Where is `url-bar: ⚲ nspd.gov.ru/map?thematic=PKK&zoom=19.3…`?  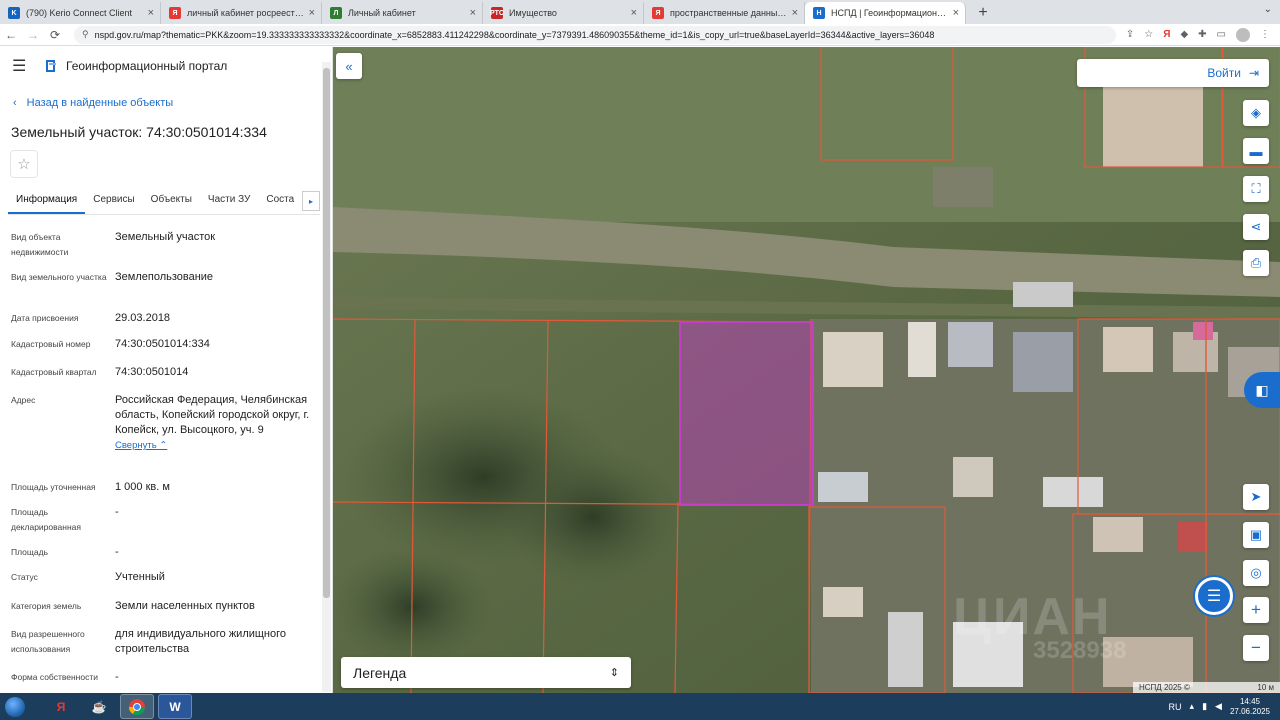
url-bar: ⚲ nspd.gov.ru/map?thematic=PKK&zoom=19.3… is located at coordinates (595, 34).